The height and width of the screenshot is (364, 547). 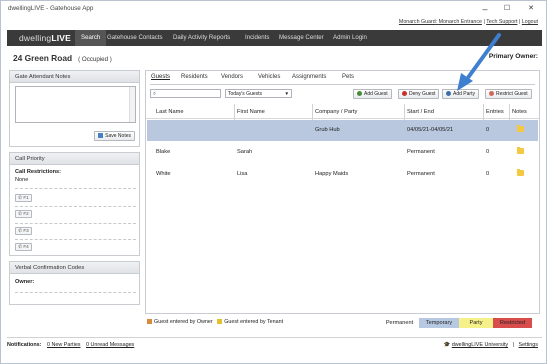 I want to click on nav-admin-login: Admin Login, so click(x=350, y=38).